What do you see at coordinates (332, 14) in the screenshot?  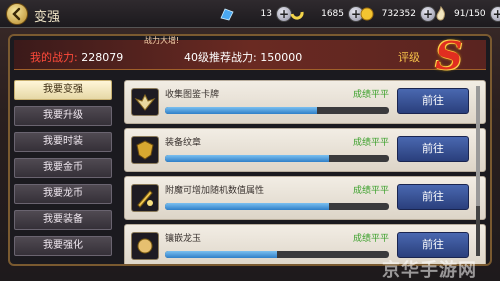 I see `resource-horn-value: 1685` at bounding box center [332, 14].